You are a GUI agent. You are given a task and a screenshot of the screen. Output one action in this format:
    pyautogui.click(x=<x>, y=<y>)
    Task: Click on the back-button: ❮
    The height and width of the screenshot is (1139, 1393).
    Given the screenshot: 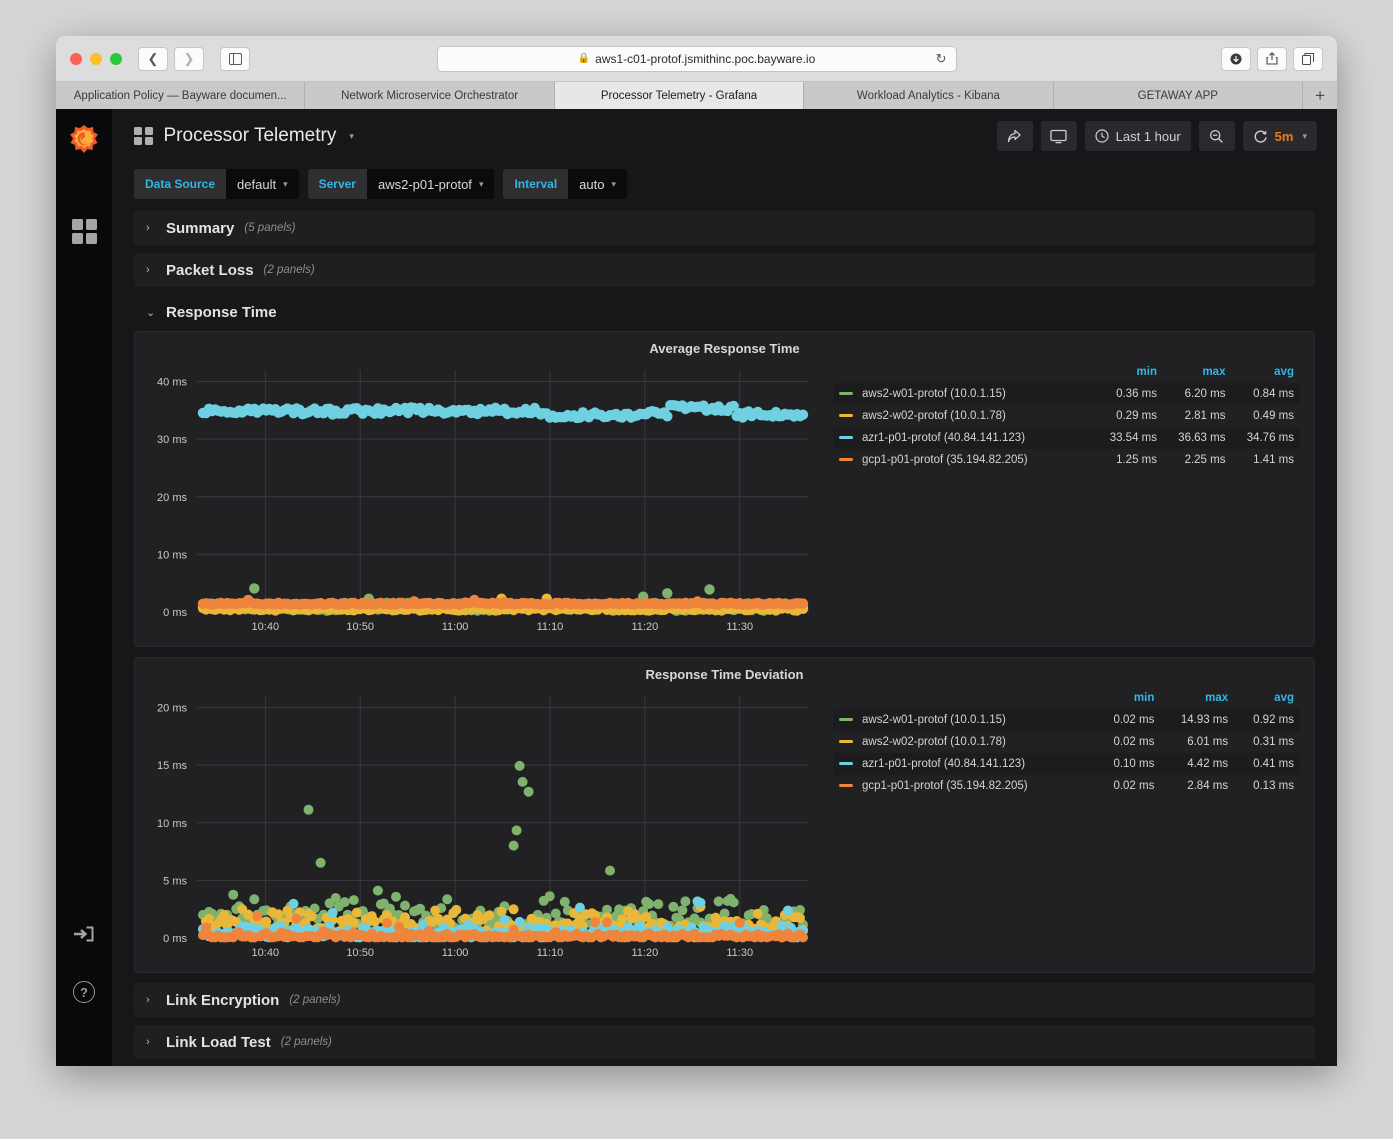 What is the action you would take?
    pyautogui.click(x=153, y=58)
    